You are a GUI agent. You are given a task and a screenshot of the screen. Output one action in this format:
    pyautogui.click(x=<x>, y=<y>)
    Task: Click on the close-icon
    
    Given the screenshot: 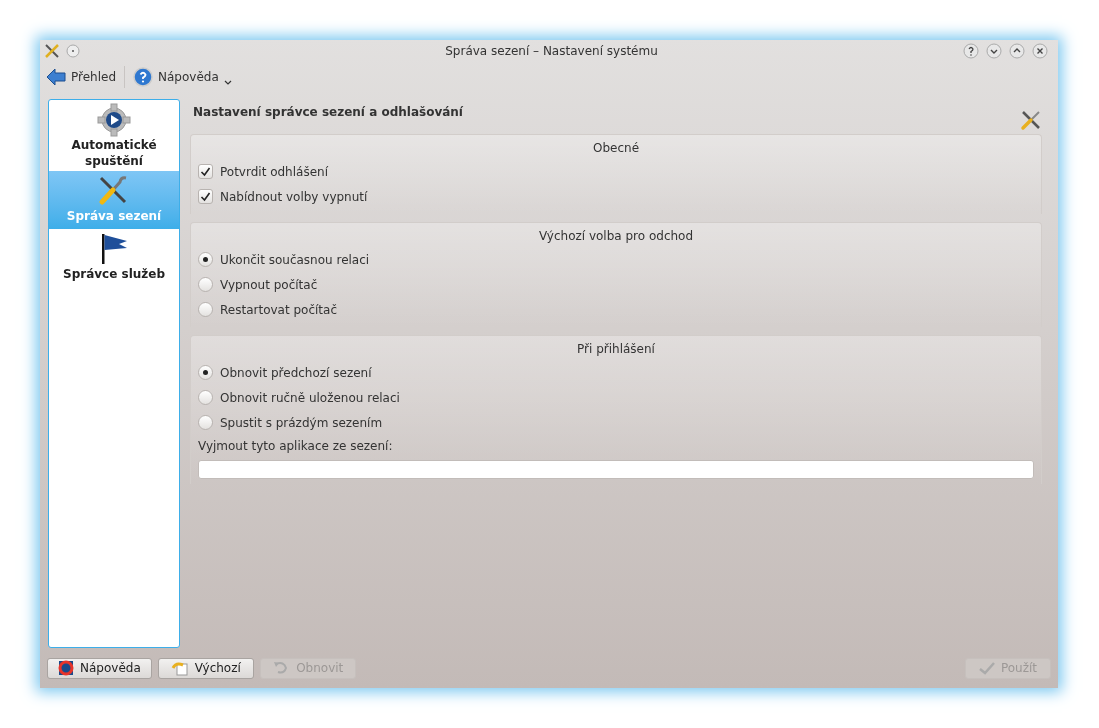 What is the action you would take?
    pyautogui.click(x=1040, y=51)
    